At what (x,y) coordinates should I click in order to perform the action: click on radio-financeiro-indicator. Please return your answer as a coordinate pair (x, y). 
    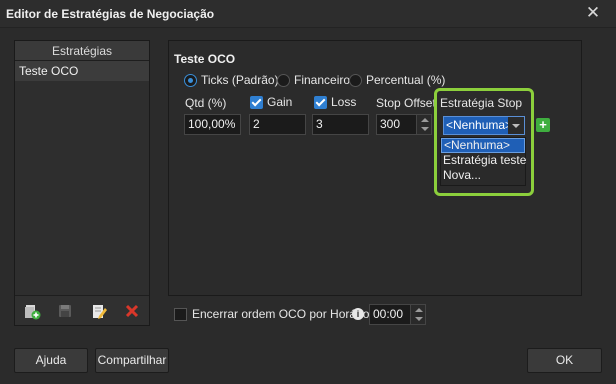
    Looking at the image, I should click on (283, 80).